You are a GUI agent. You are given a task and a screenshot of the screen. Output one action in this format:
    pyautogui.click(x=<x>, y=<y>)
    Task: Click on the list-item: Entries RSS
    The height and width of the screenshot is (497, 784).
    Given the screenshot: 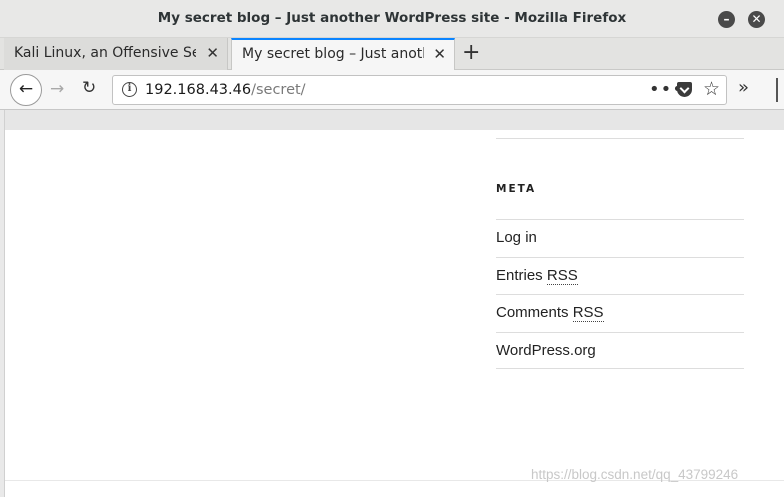 What is the action you would take?
    pyautogui.click(x=620, y=275)
    